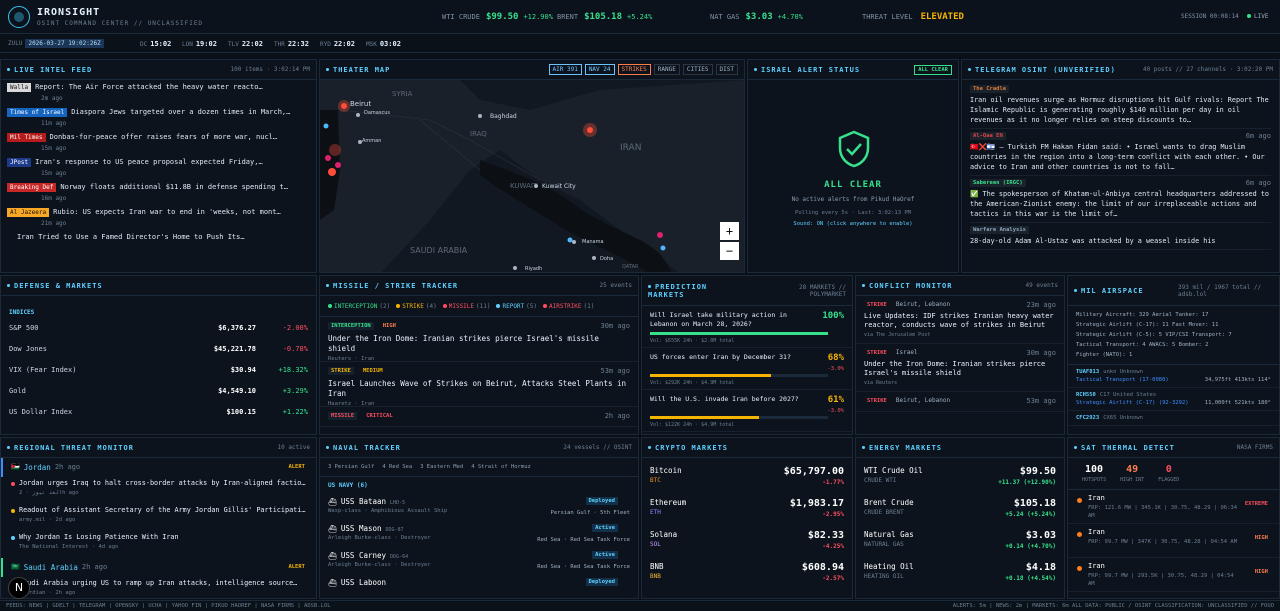  Describe the element at coordinates (1173, 418) in the screenshot. I see `flight-row: CFC2923 CX65 Unknown` at that location.